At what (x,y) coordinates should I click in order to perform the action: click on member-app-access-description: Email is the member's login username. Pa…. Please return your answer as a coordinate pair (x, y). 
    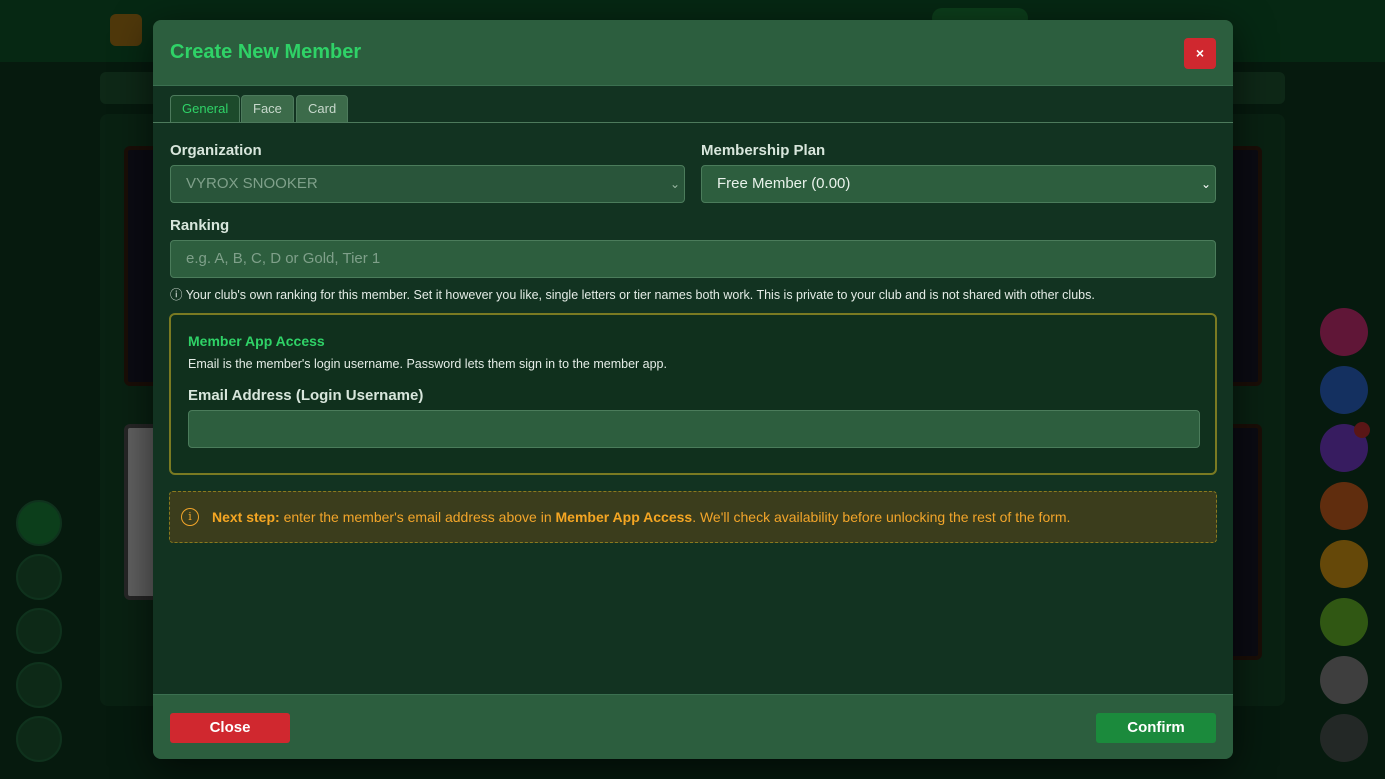
    Looking at the image, I should click on (427, 364).